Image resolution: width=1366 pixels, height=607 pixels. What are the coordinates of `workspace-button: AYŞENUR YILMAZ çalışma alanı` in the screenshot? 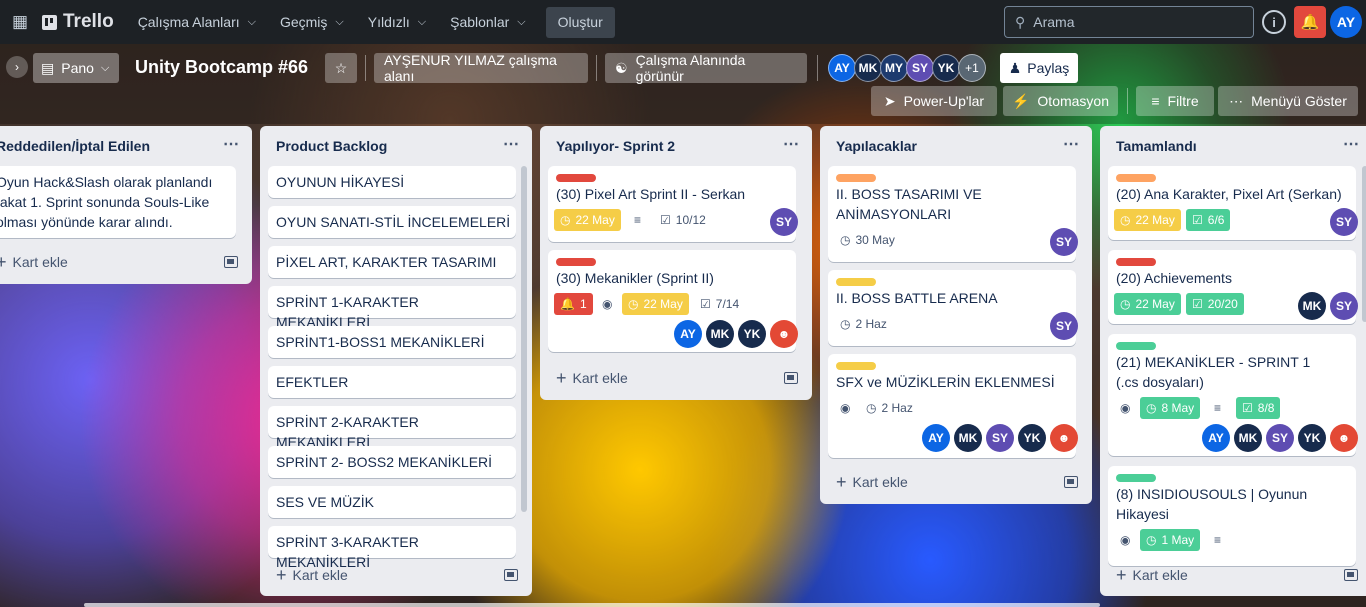 It's located at (481, 68).